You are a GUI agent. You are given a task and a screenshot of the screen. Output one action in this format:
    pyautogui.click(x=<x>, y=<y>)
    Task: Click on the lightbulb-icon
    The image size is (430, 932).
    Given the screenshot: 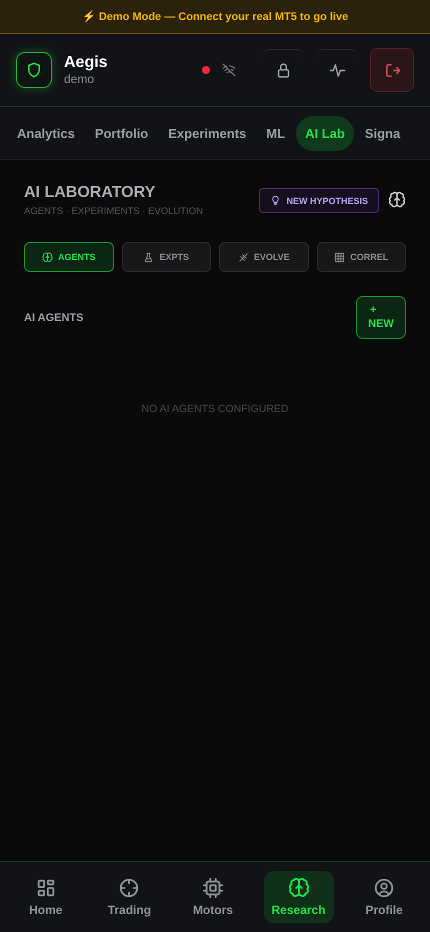 What is the action you would take?
    pyautogui.click(x=276, y=200)
    